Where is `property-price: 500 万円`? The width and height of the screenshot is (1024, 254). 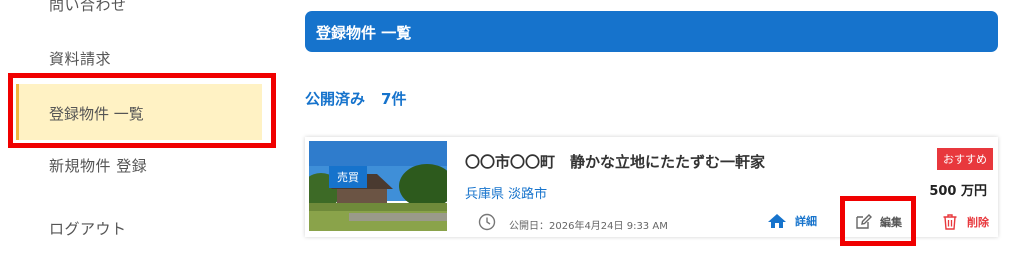 property-price: 500 万円 is located at coordinates (958, 191).